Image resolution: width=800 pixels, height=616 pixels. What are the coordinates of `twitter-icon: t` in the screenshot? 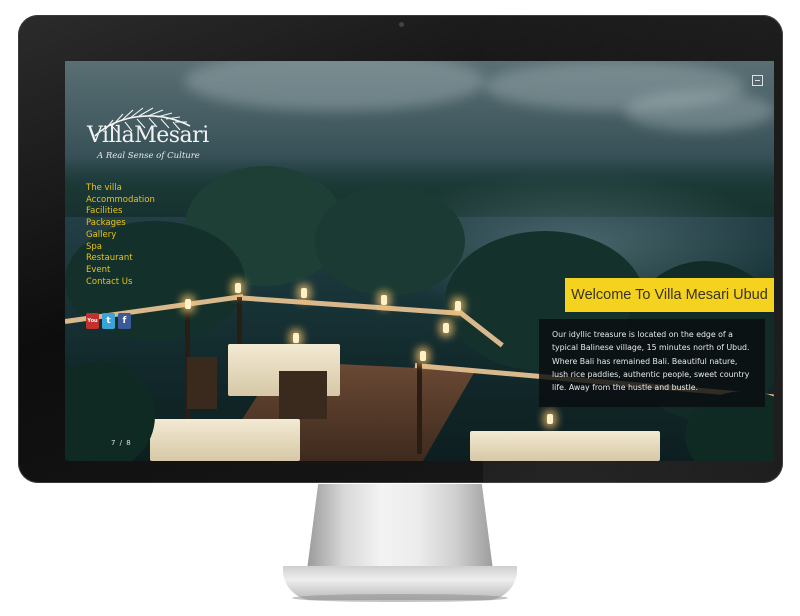 It's located at (108, 321).